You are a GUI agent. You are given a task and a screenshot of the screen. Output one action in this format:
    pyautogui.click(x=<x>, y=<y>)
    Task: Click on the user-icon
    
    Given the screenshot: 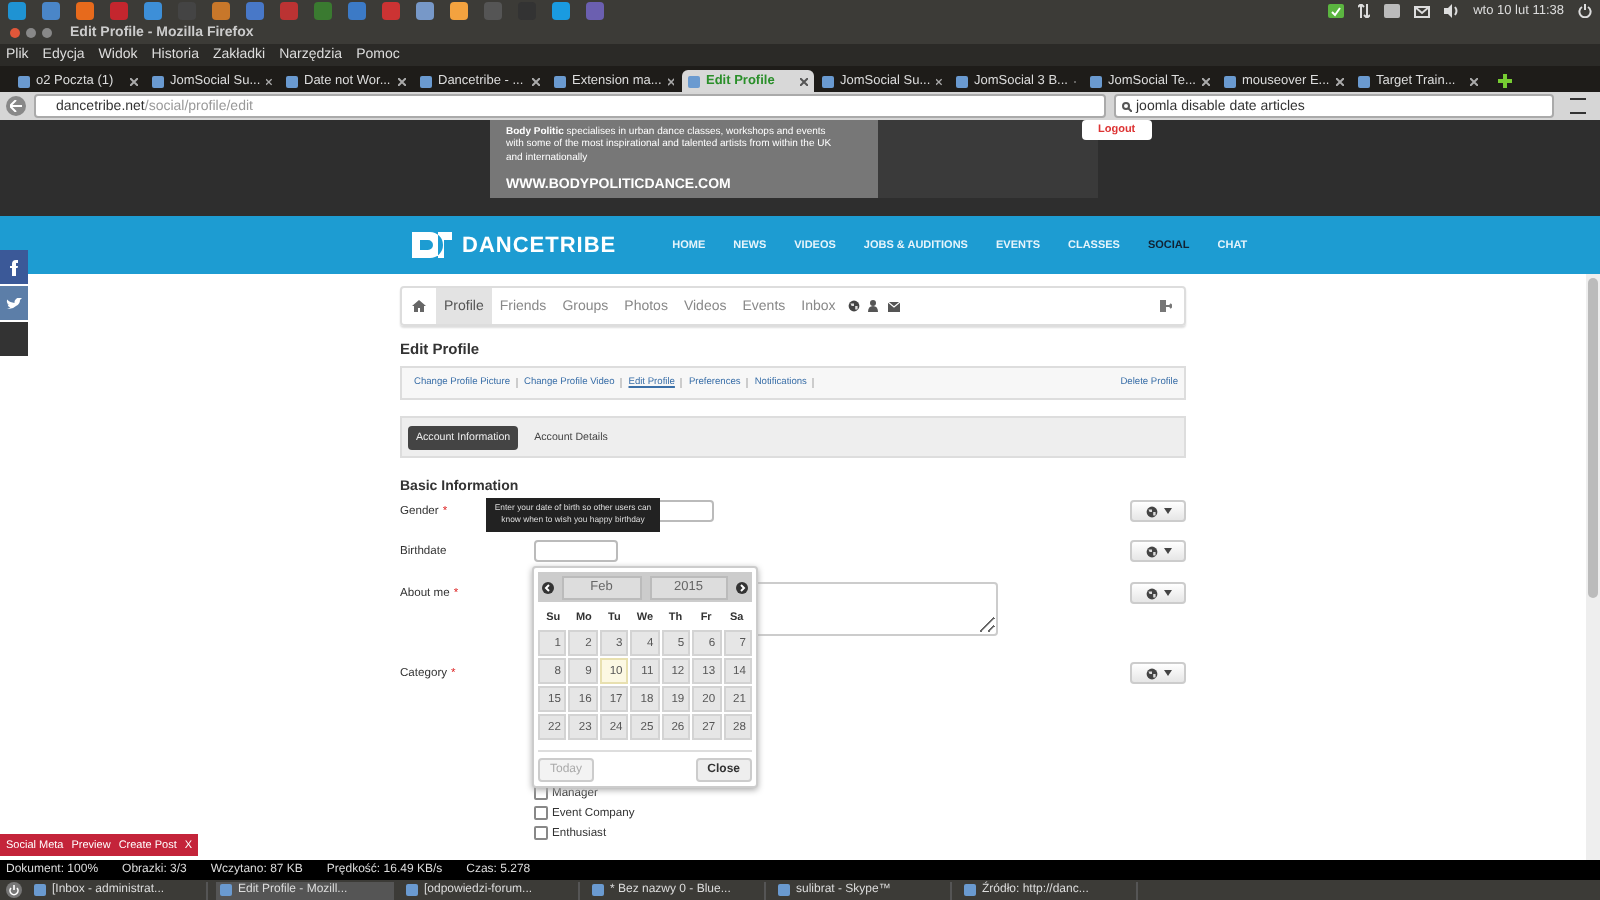 What is the action you would take?
    pyautogui.click(x=873, y=306)
    